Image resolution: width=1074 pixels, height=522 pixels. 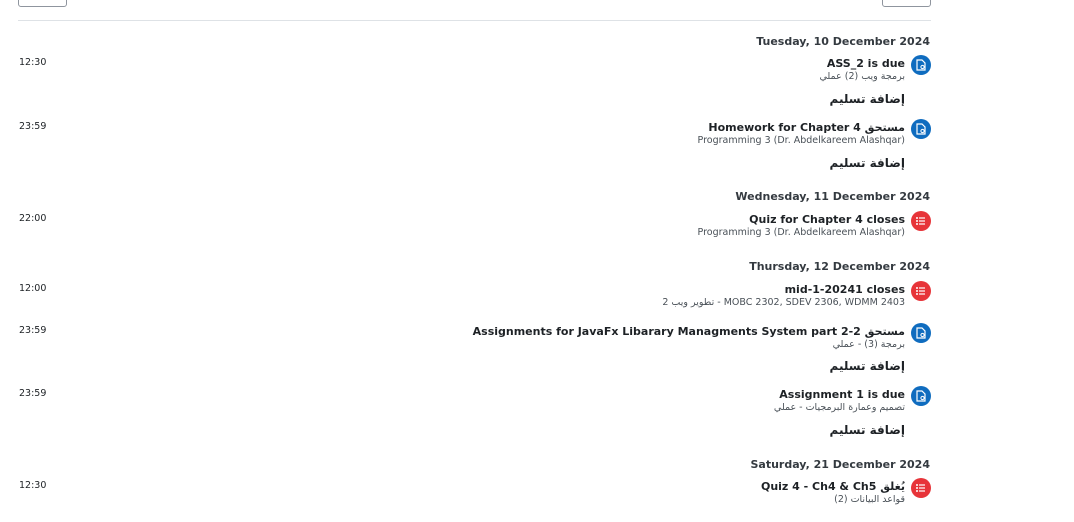 I want to click on event-time: 12:00, so click(x=33, y=288).